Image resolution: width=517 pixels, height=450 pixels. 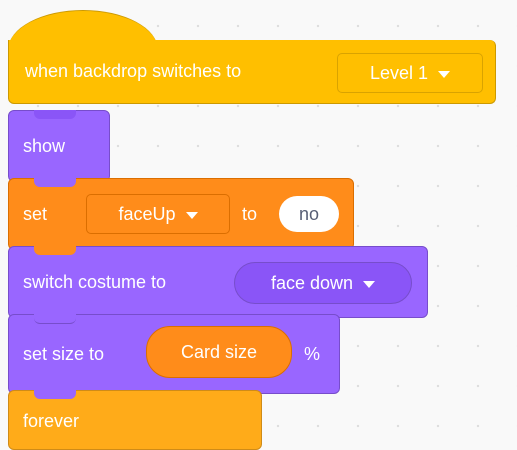 I want to click on costume-dropdown-value: face down, so click(x=312, y=282).